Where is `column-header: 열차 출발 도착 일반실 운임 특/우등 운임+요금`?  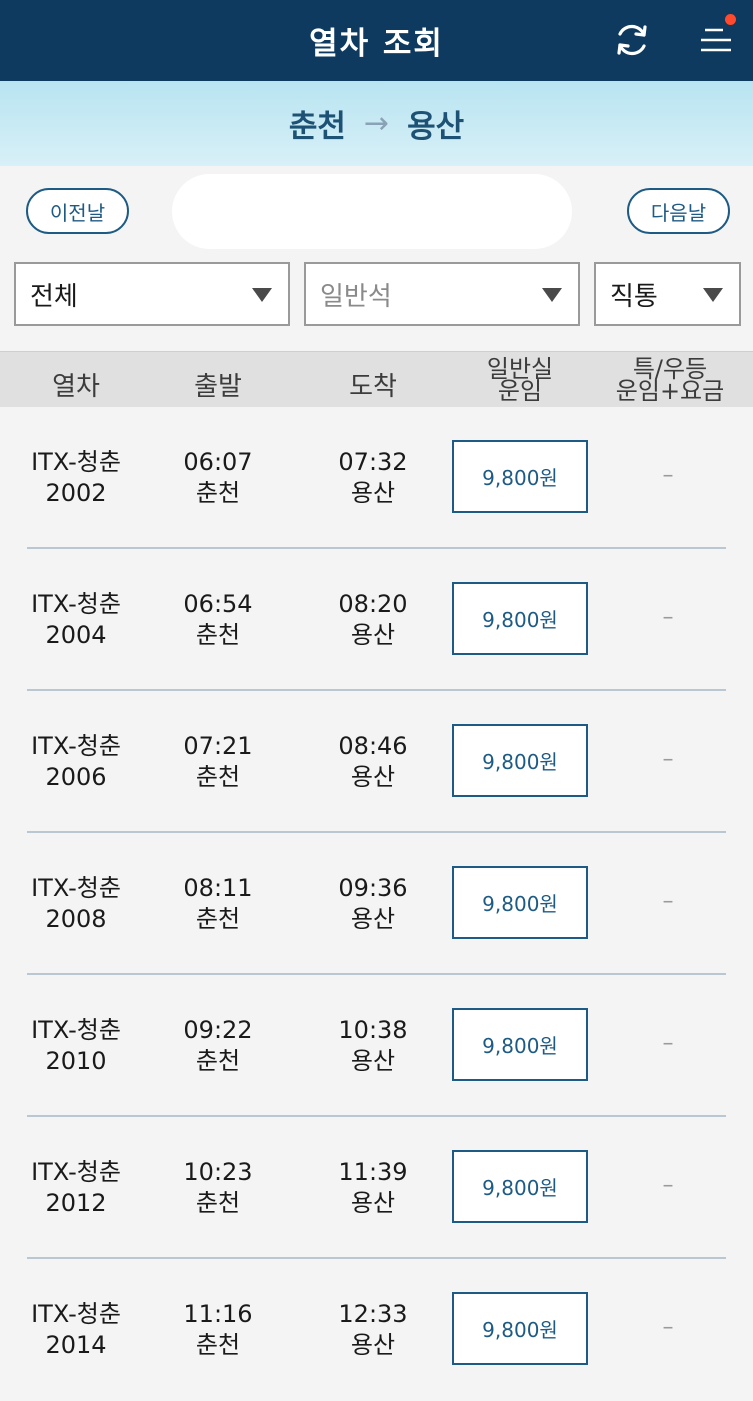 column-header: 열차 출발 도착 일반실 운임 특/우등 운임+요금 is located at coordinates (376, 379).